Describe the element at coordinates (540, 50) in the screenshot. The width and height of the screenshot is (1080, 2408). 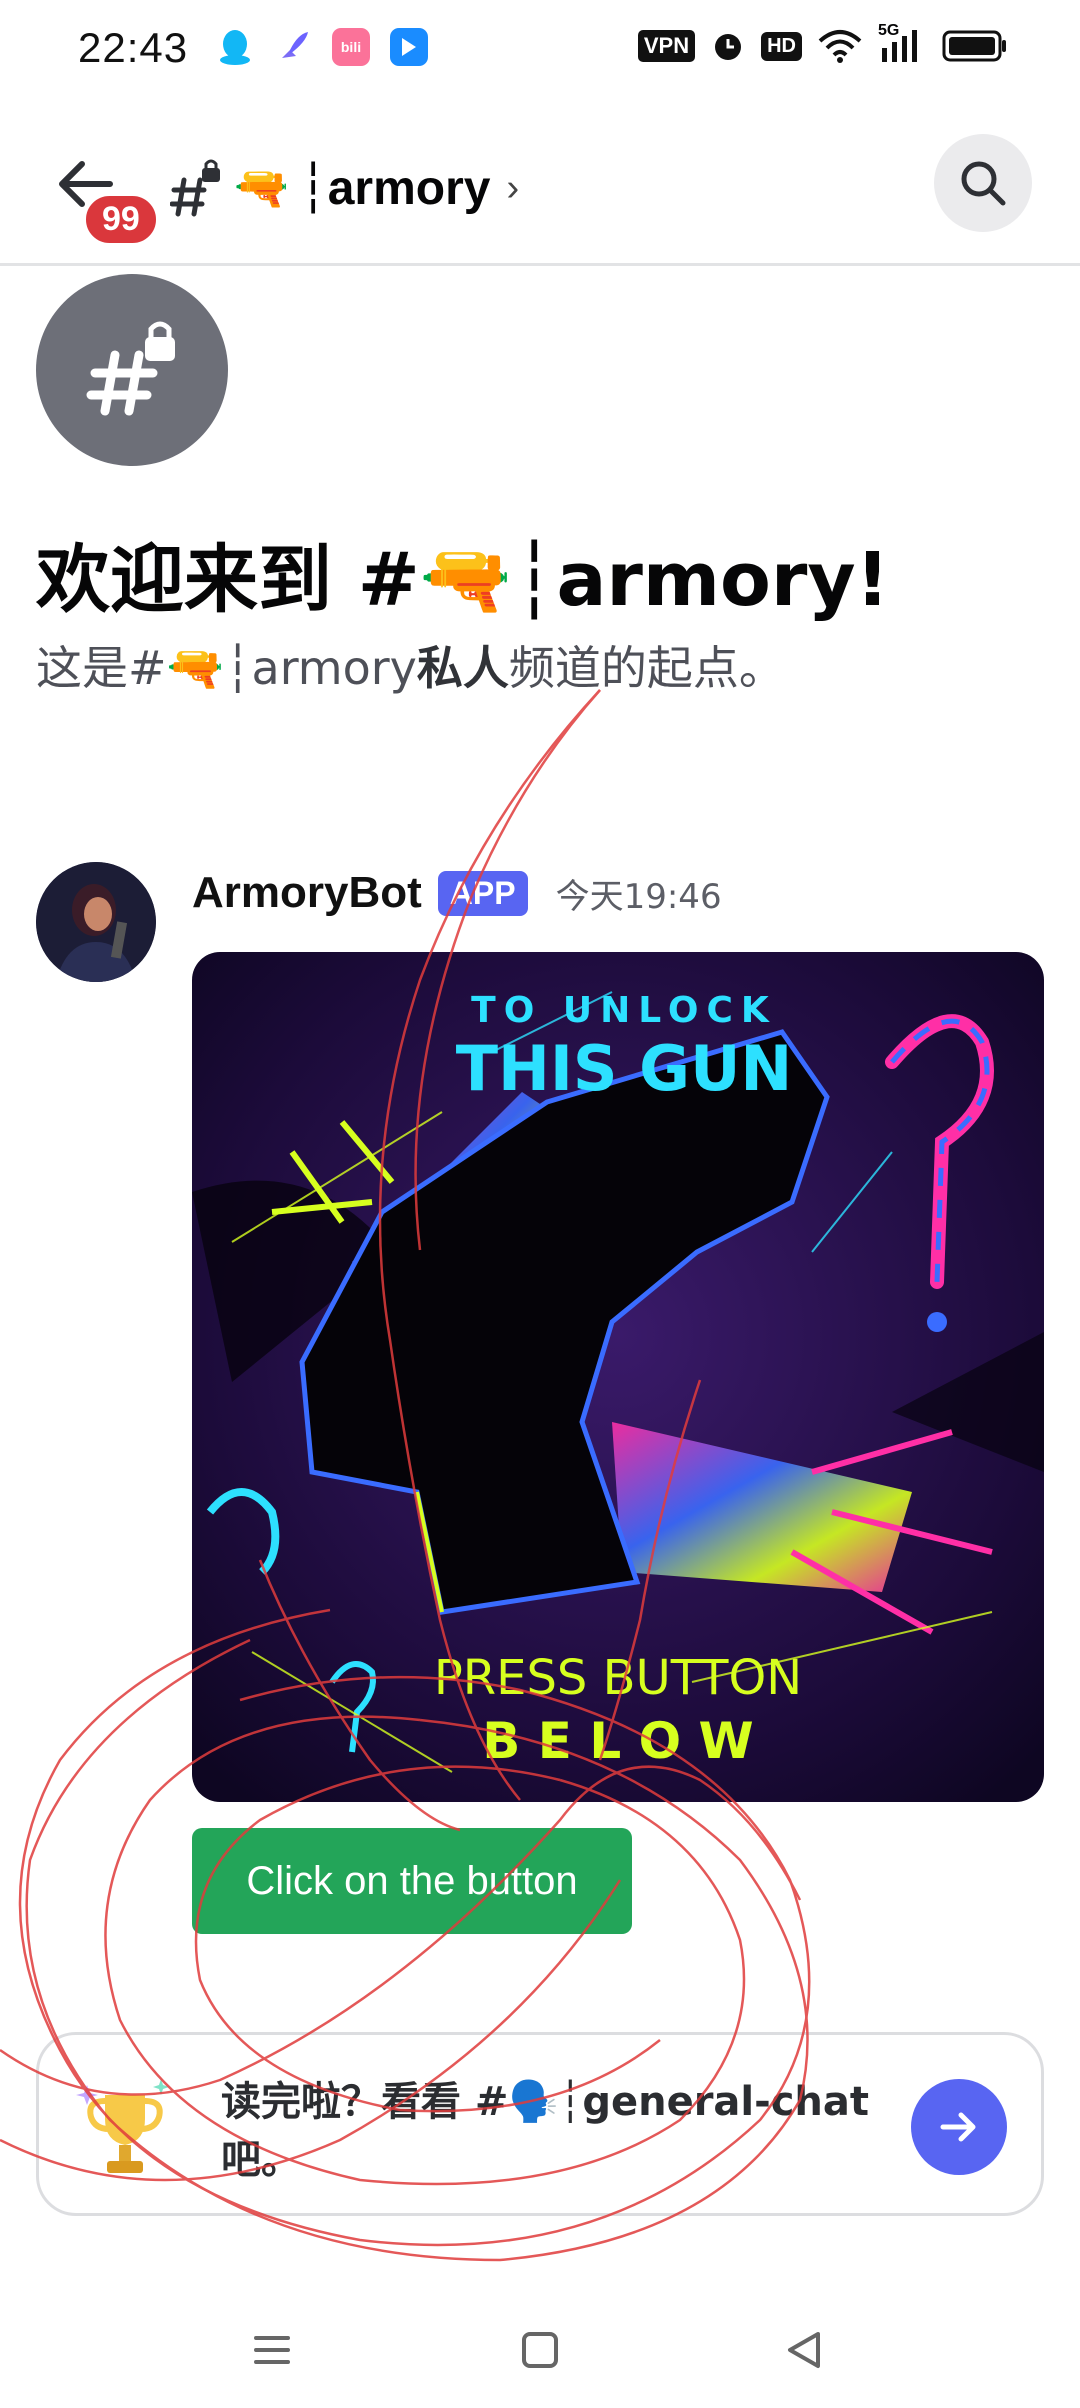
I see `status-bar: 22:43 bili VPN HD 5G` at that location.